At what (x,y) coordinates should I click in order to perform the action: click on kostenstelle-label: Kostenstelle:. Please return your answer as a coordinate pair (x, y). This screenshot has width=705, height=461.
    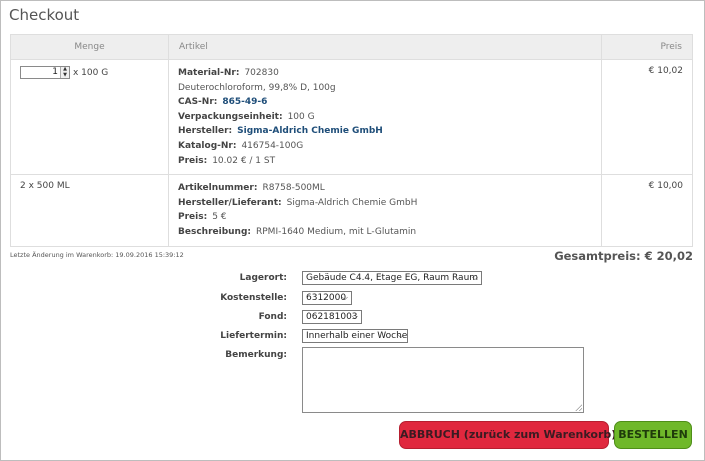
    Looking at the image, I should click on (253, 298).